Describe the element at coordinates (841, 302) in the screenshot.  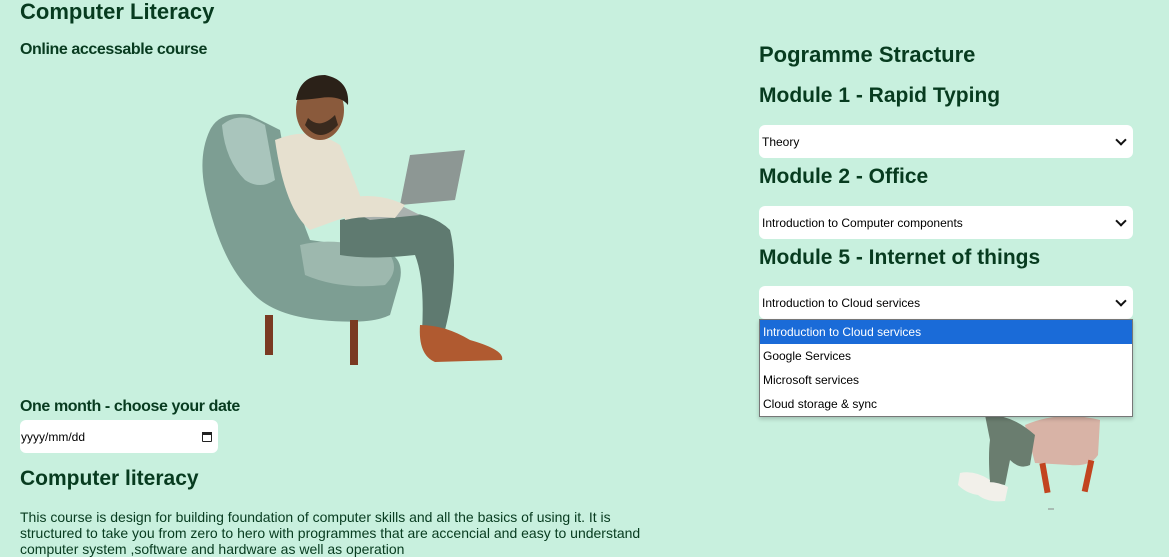
I see `module-5-selected: Introduction to Cloud services` at that location.